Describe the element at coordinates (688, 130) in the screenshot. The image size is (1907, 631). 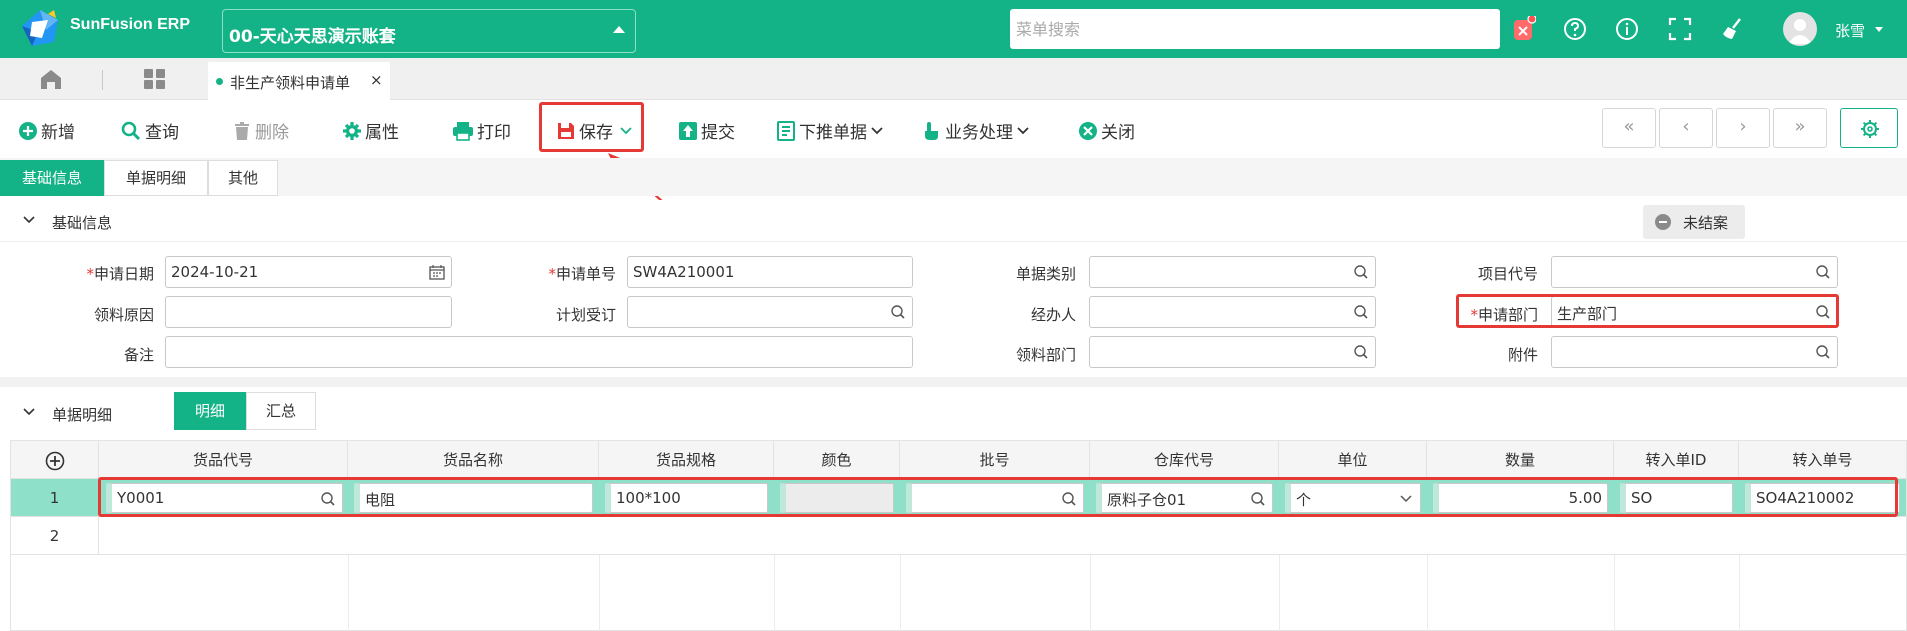
I see `upload-arrow-icon` at that location.